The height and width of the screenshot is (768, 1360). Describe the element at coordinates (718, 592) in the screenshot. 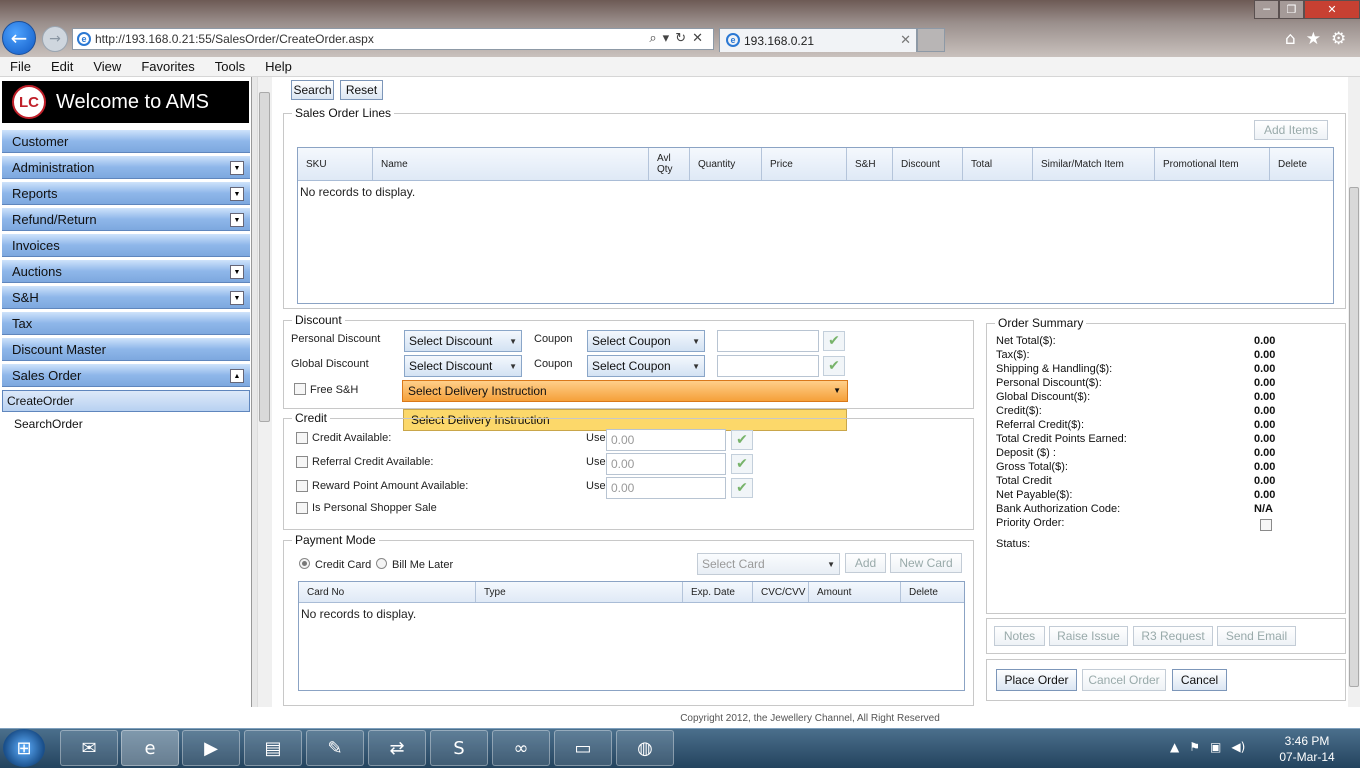

I see `col-exp-date: Exp. Date` at that location.